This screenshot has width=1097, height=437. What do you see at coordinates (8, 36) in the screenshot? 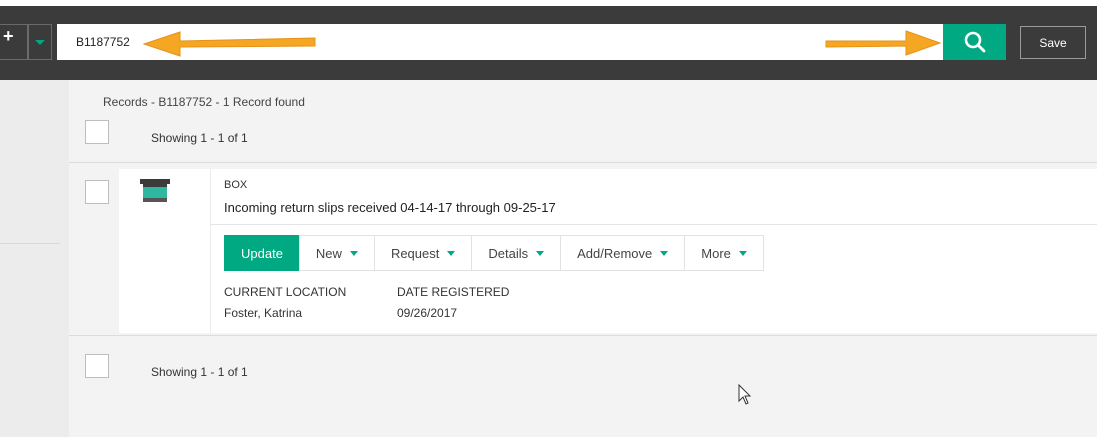
I see `add-icon: +` at bounding box center [8, 36].